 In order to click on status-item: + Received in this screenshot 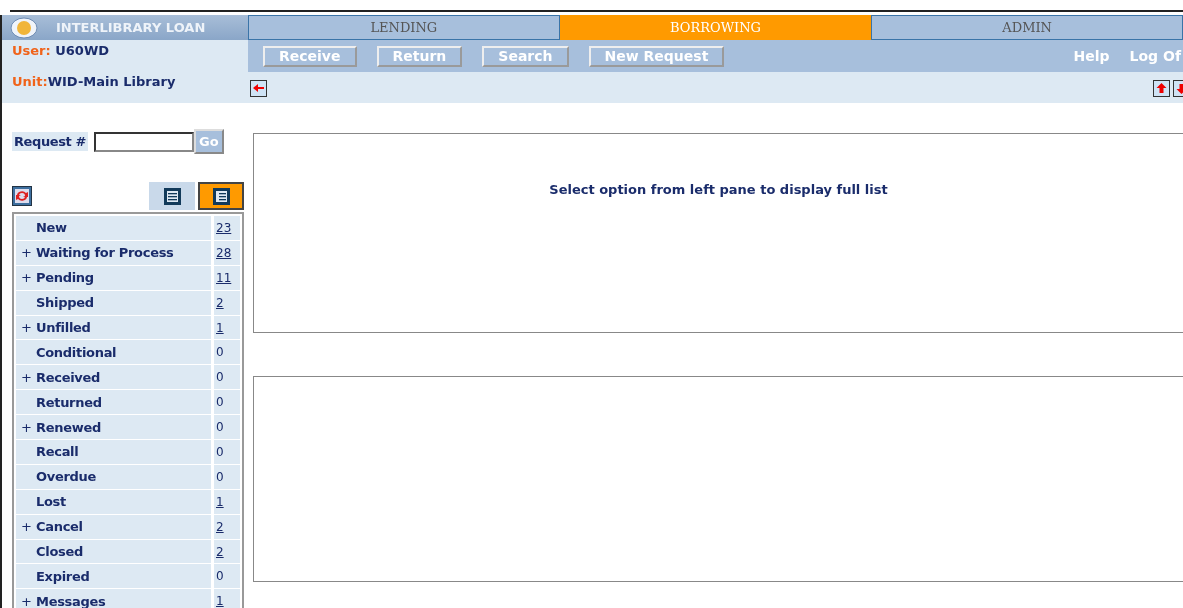, I will do `click(113, 377)`.